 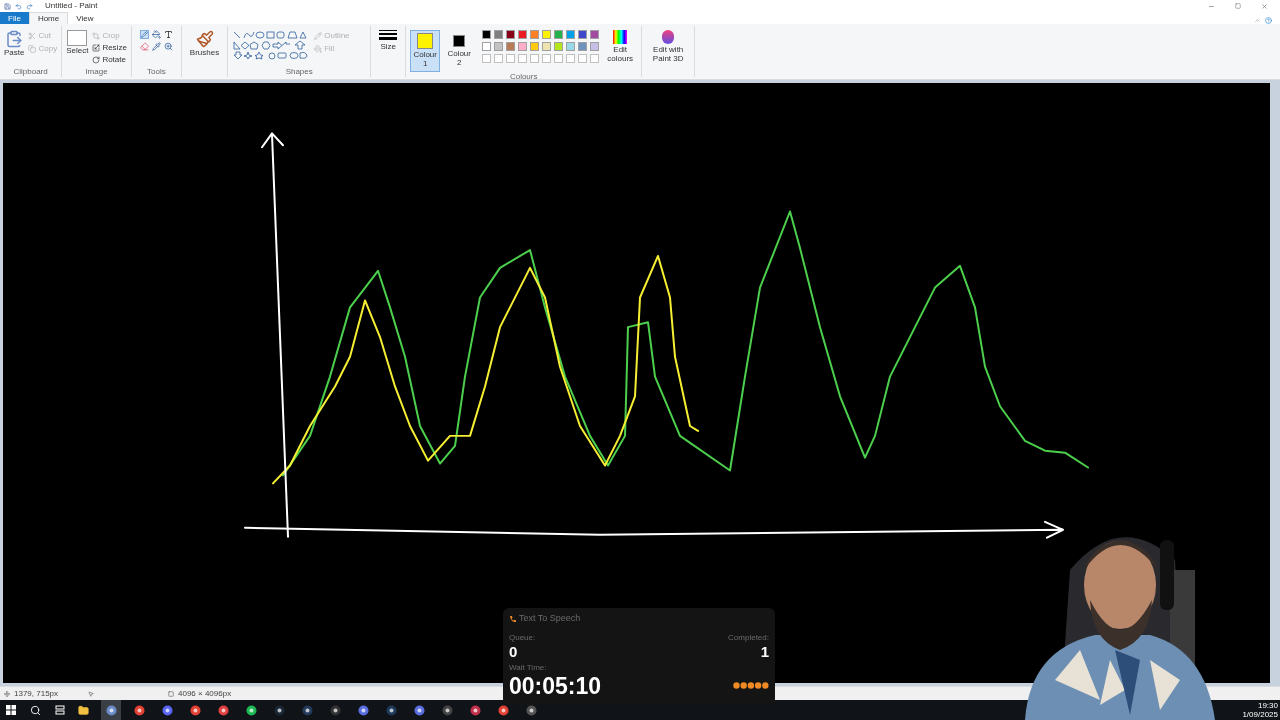 I want to click on paint-3d-icon, so click(x=668, y=37).